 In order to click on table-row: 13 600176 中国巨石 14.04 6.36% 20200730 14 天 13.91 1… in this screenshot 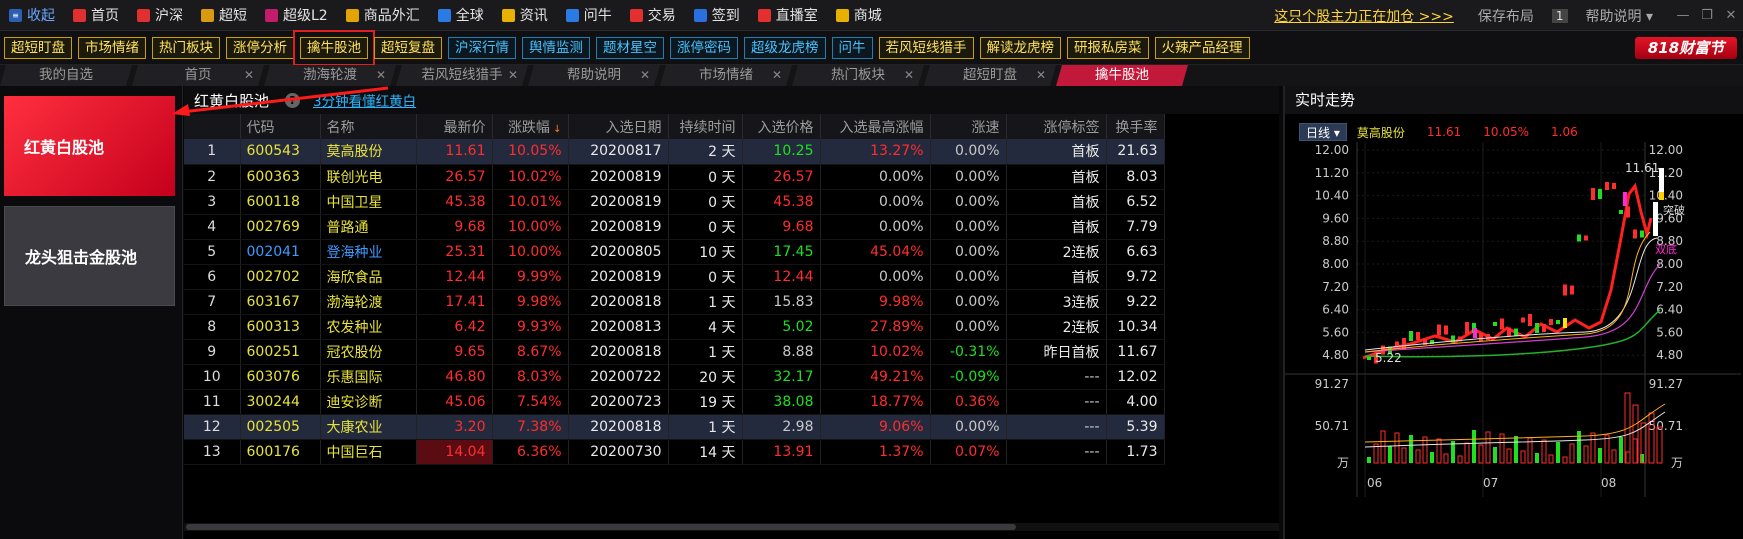, I will do `click(674, 452)`.